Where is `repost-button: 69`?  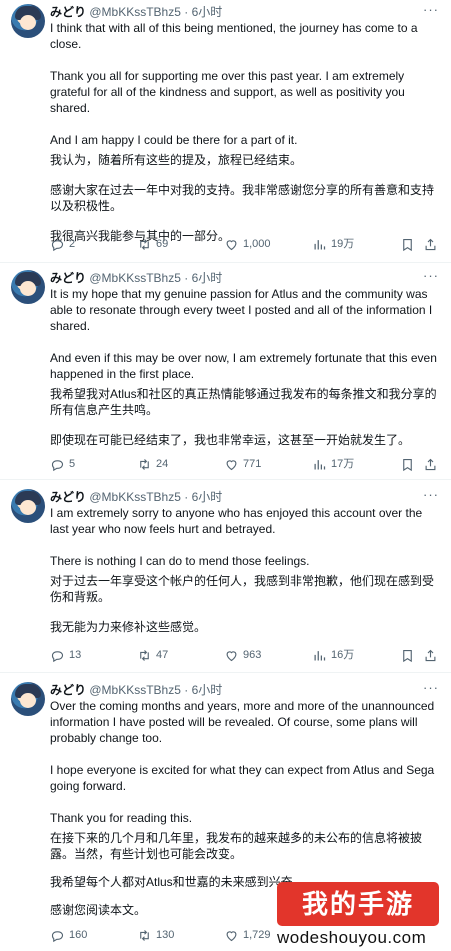 repost-button: 69 is located at coordinates (152, 244).